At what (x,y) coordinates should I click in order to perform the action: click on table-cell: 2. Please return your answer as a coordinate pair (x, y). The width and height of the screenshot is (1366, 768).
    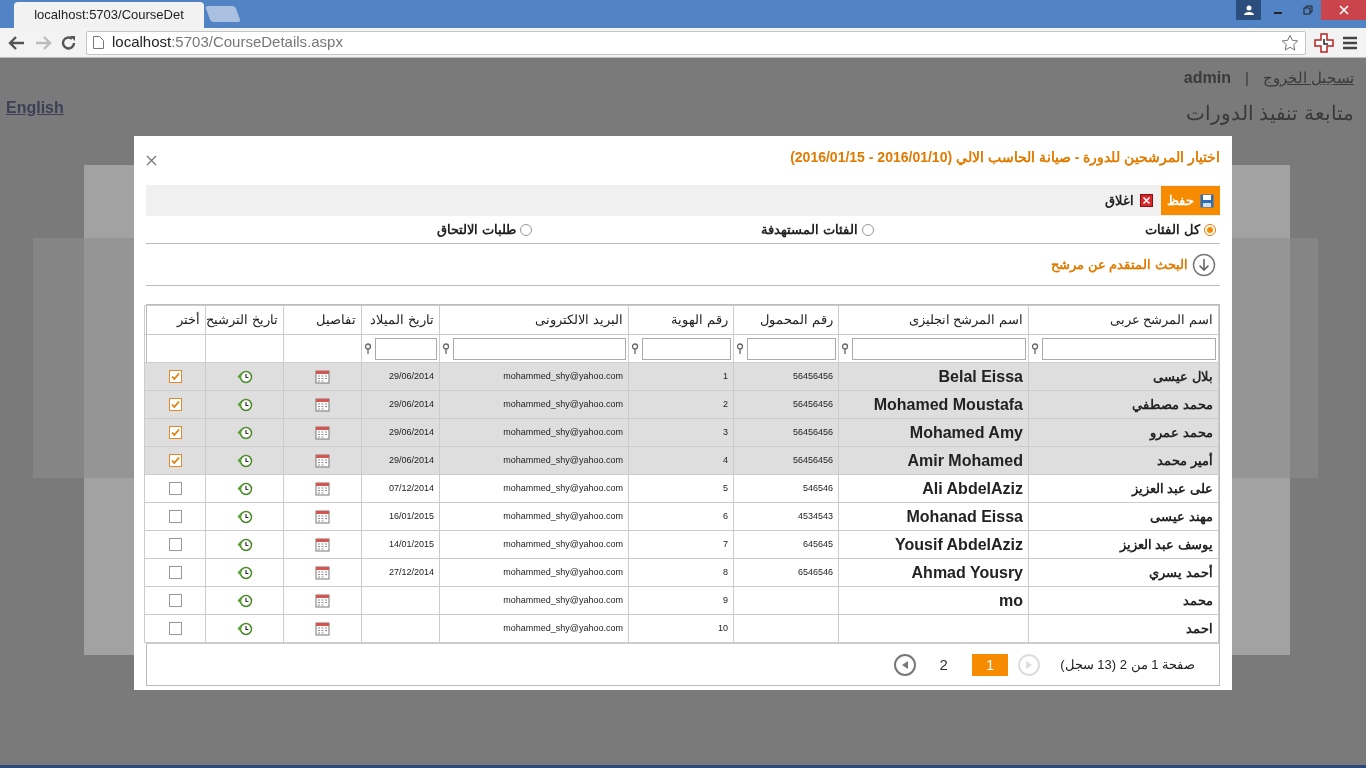
    Looking at the image, I should click on (681, 404).